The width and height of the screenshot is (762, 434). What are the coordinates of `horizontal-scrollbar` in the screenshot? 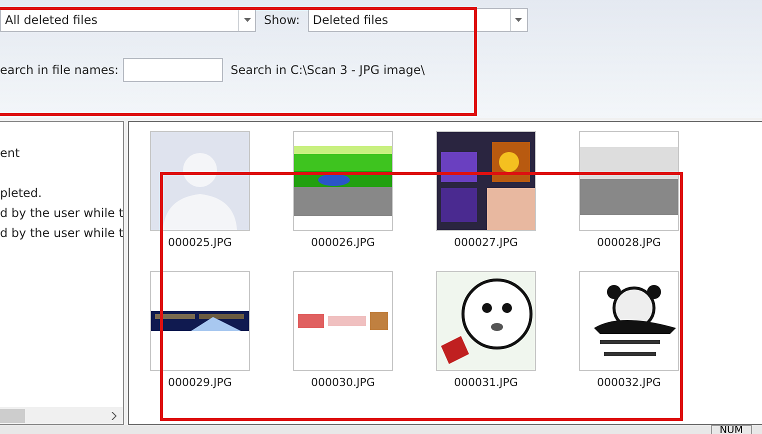 It's located at (61, 415).